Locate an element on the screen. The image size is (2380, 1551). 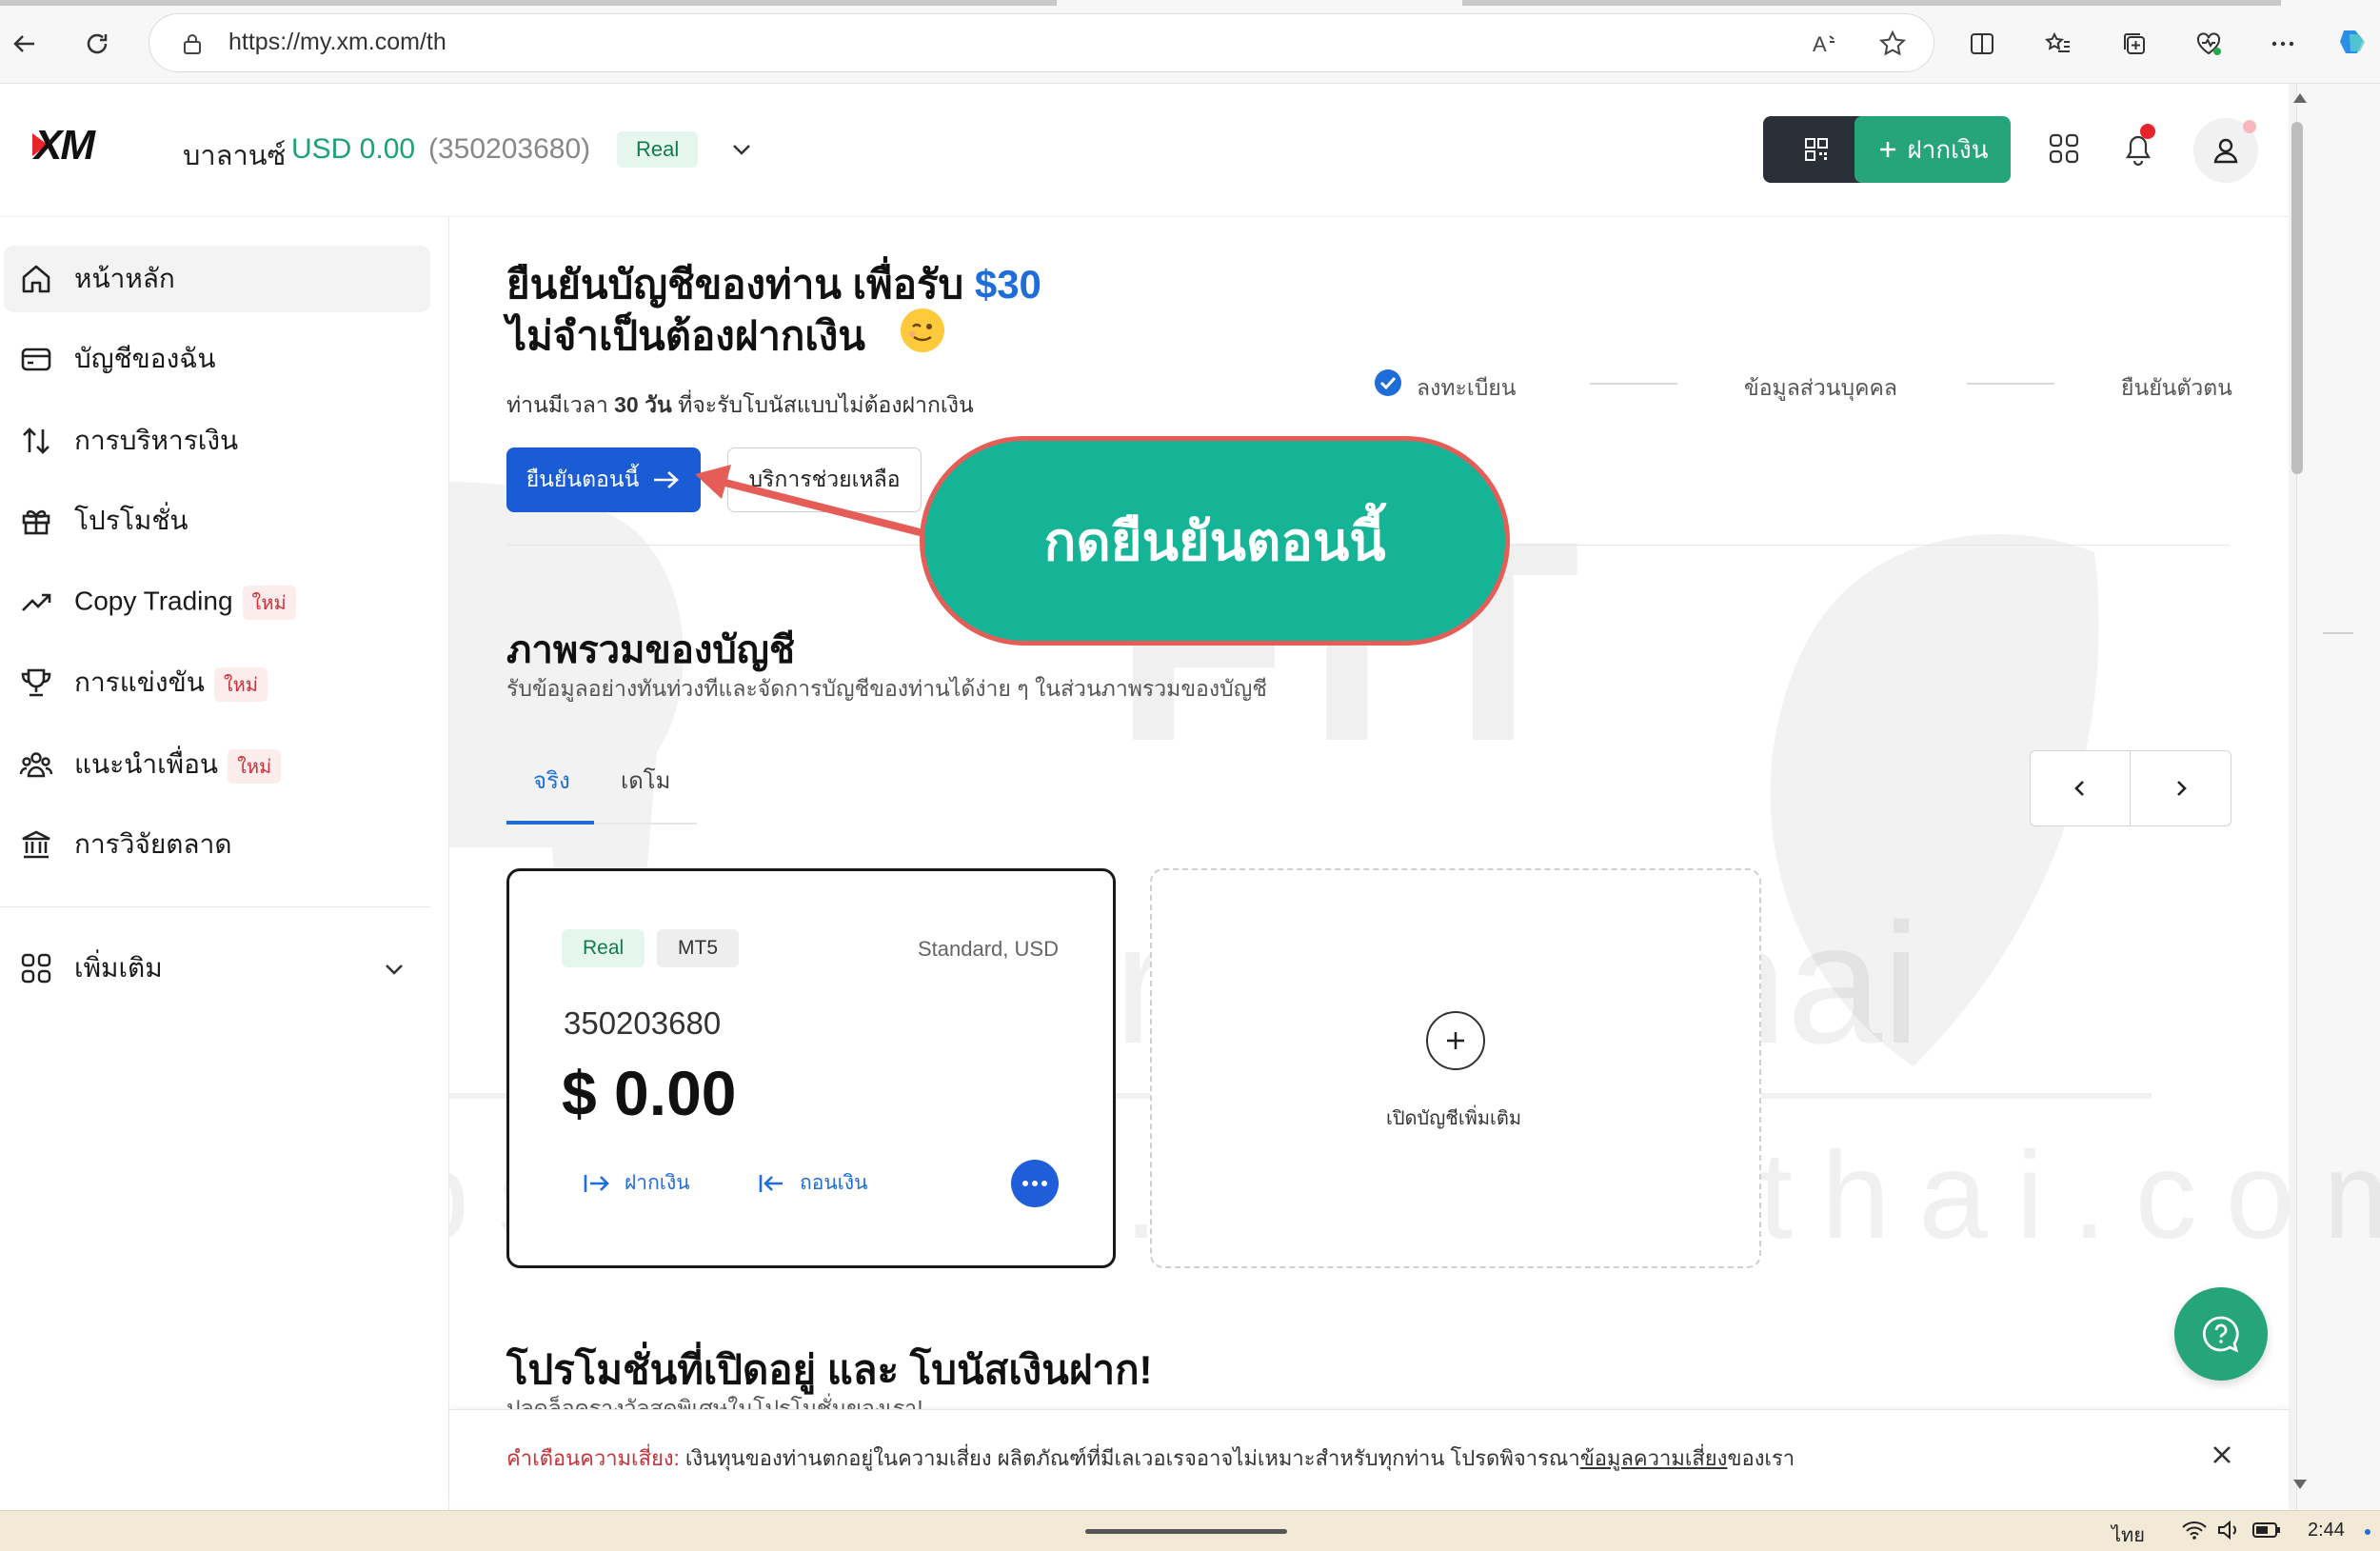
annotation-callout: กดยืนยันตอนนี้ is located at coordinates (1215, 541).